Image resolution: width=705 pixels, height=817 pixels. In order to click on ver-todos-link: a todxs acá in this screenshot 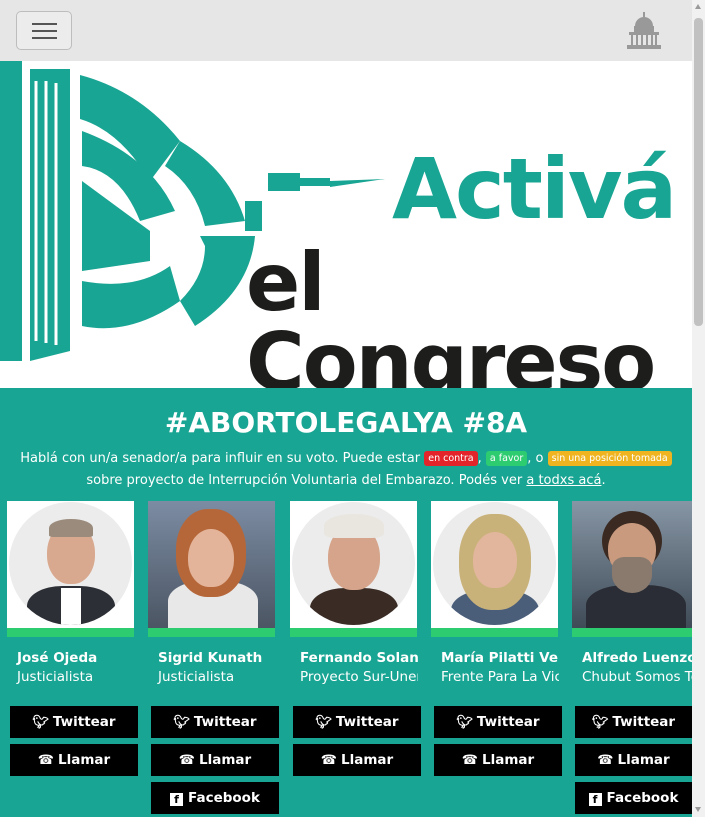, I will do `click(563, 480)`.